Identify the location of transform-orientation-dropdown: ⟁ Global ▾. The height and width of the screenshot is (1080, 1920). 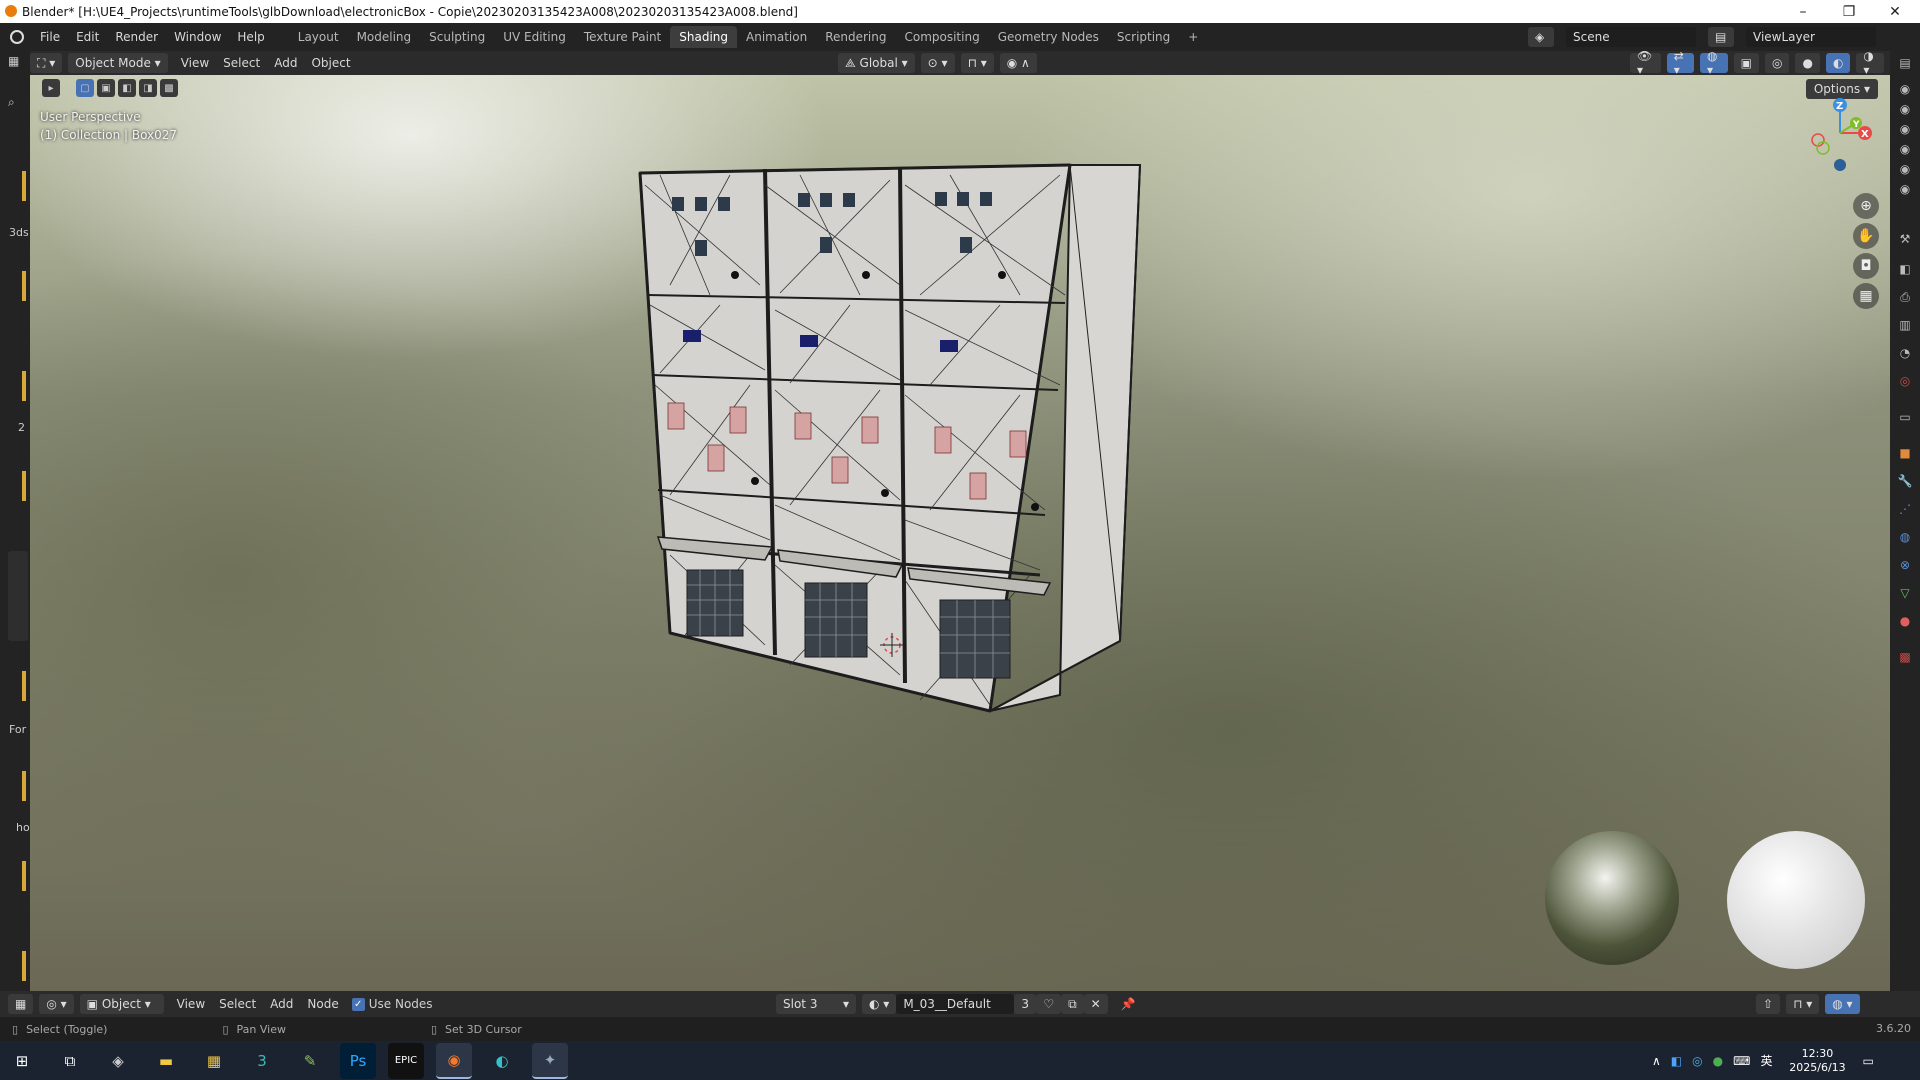
(876, 63).